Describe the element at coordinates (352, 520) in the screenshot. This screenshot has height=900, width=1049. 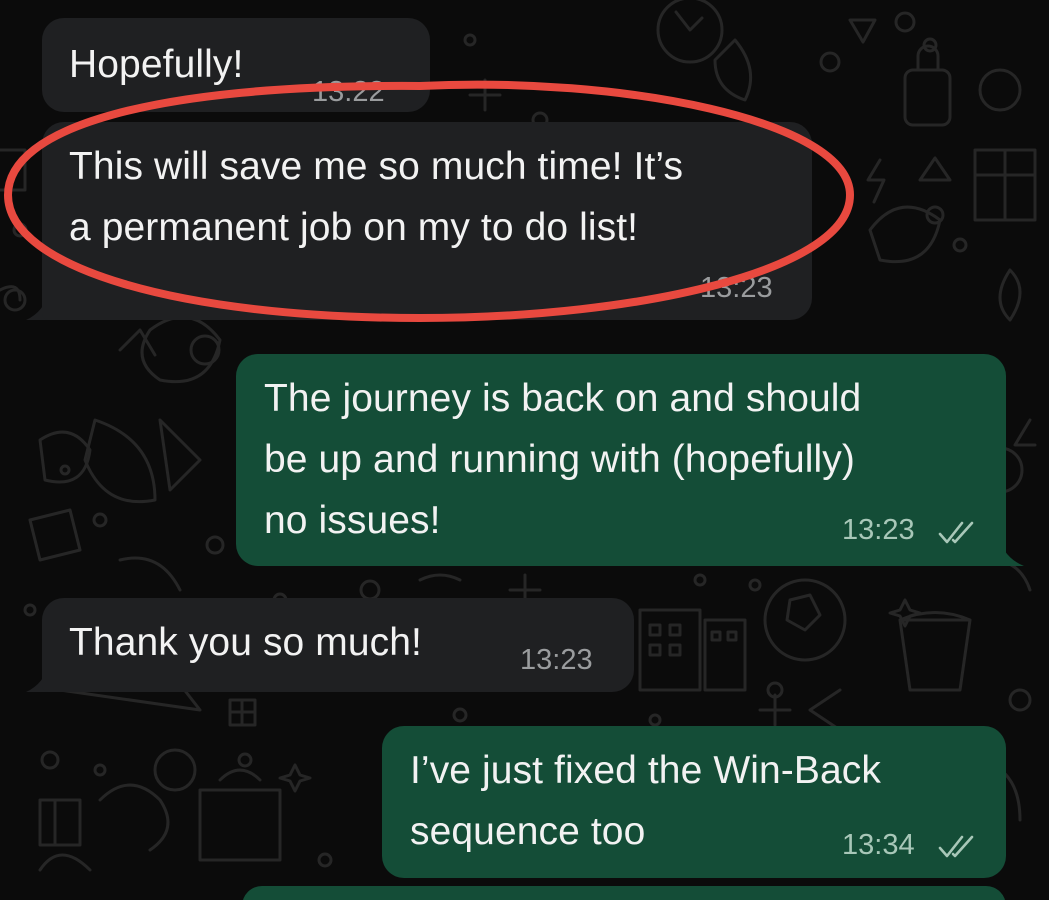
I see `message-text-line: no issues!` at that location.